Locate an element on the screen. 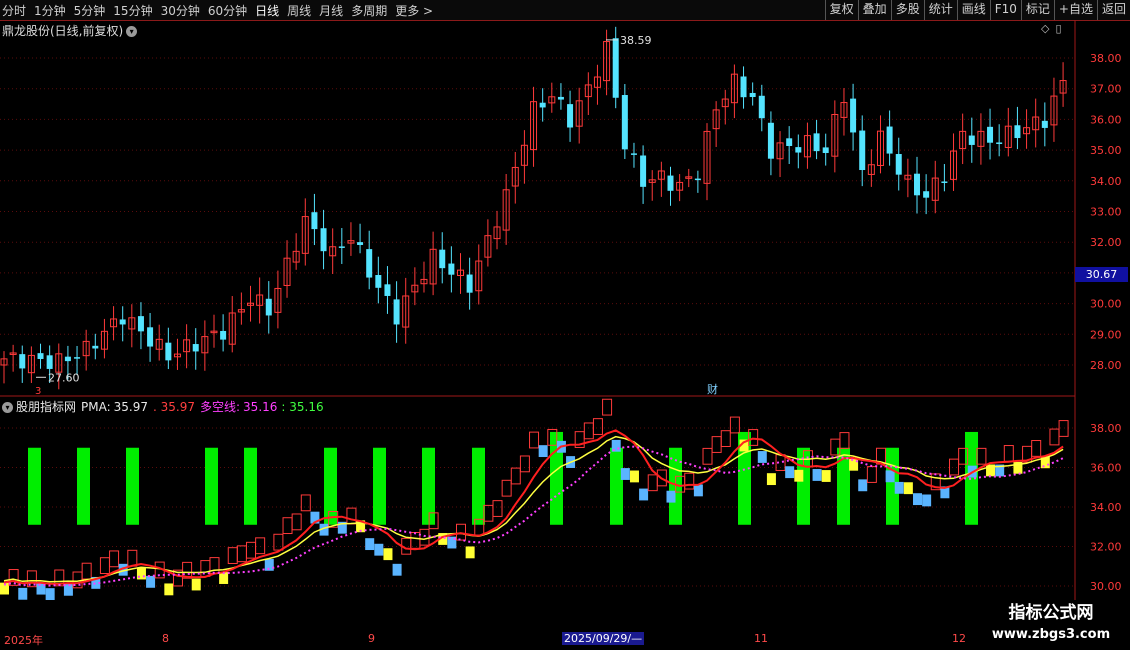  date-label-2: 9 is located at coordinates (371, 638).